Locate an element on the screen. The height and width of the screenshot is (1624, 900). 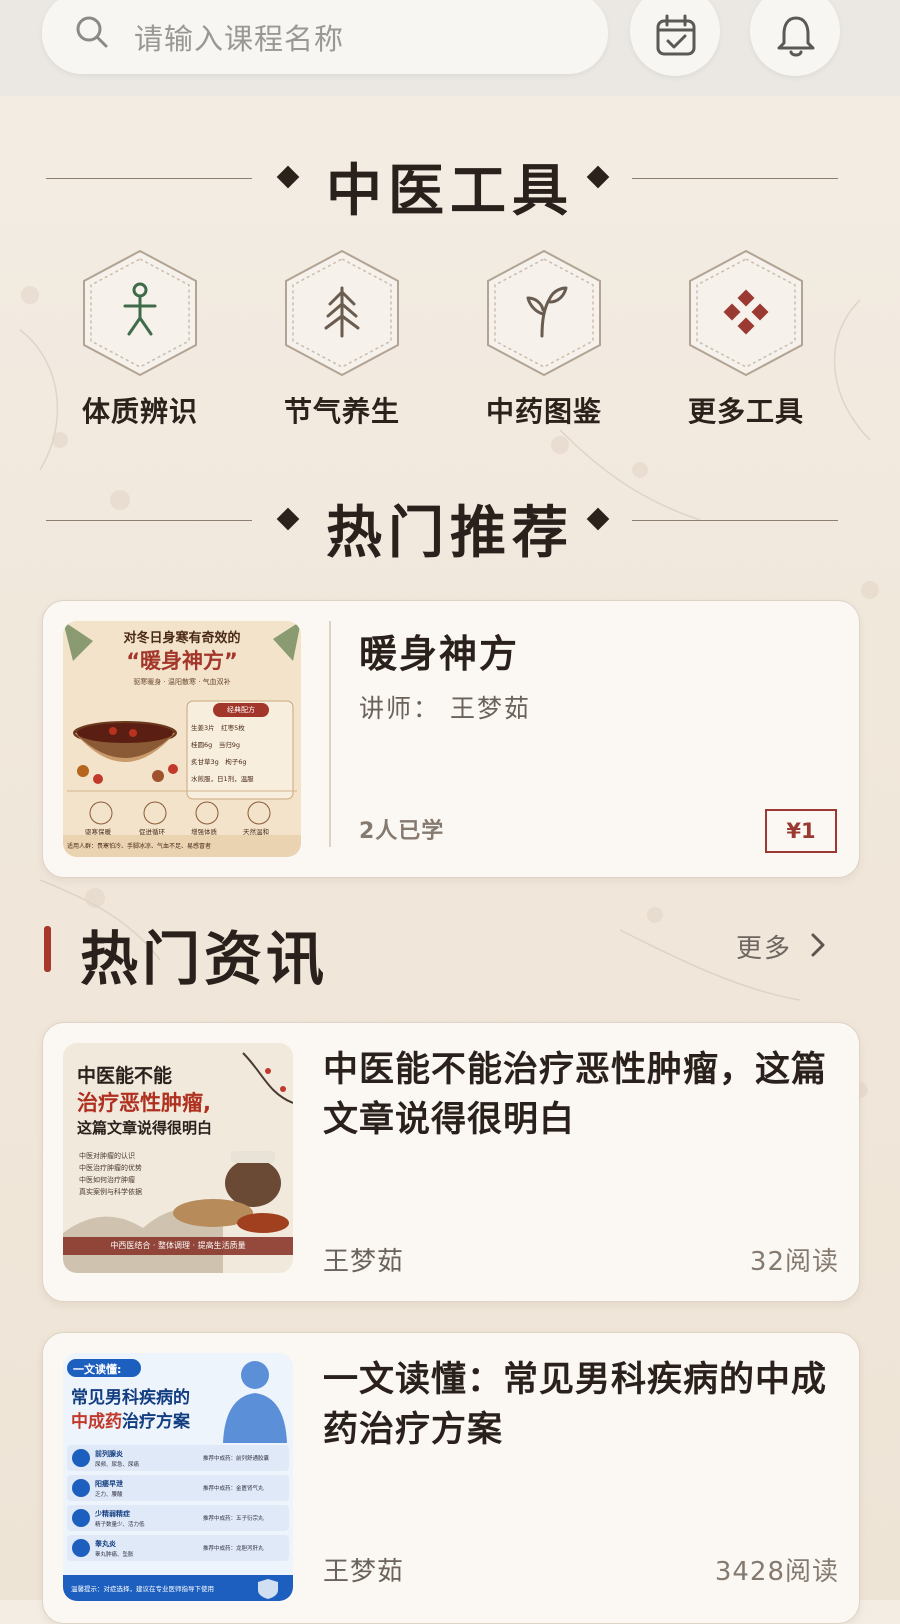
section-title: 热门资讯 is located at coordinates (204, 959).